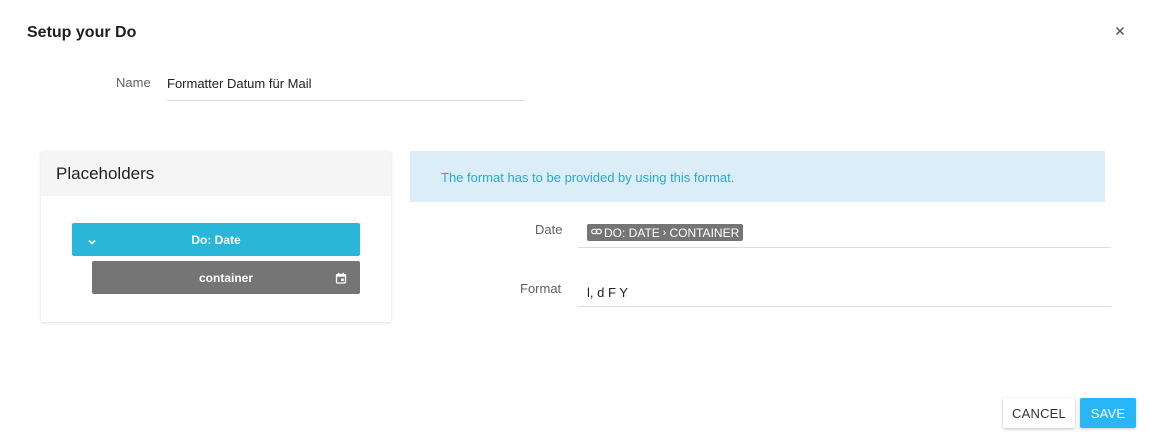 The width and height of the screenshot is (1151, 443). Describe the element at coordinates (549, 229) in the screenshot. I see `date-label: Date` at that location.